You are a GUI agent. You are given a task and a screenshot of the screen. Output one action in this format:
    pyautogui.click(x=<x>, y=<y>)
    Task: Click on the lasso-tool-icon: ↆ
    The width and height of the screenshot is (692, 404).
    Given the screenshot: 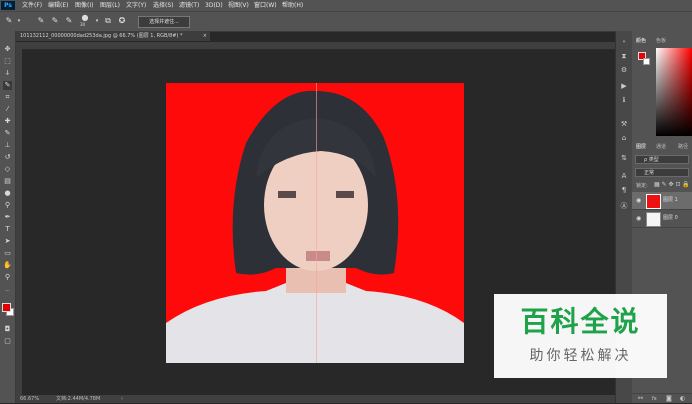 What is the action you would take?
    pyautogui.click(x=7, y=73)
    